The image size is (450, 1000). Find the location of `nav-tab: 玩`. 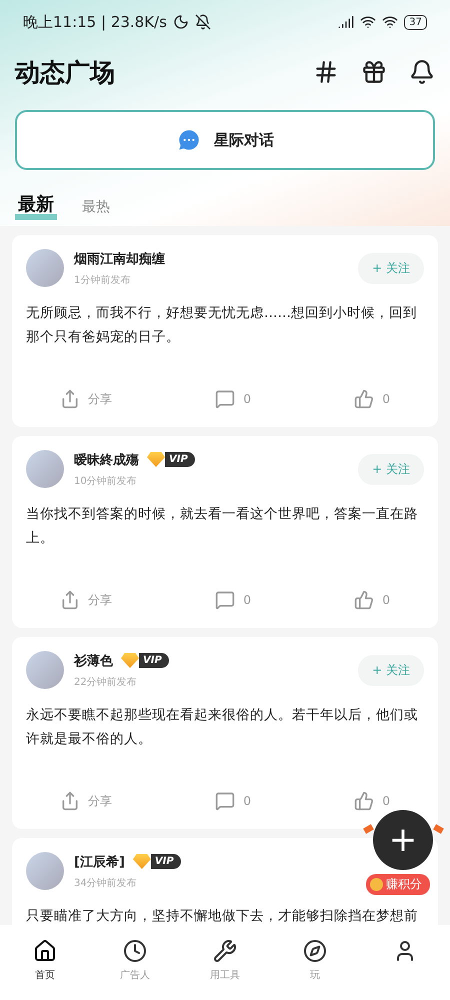

nav-tab: 玩 is located at coordinates (315, 960).